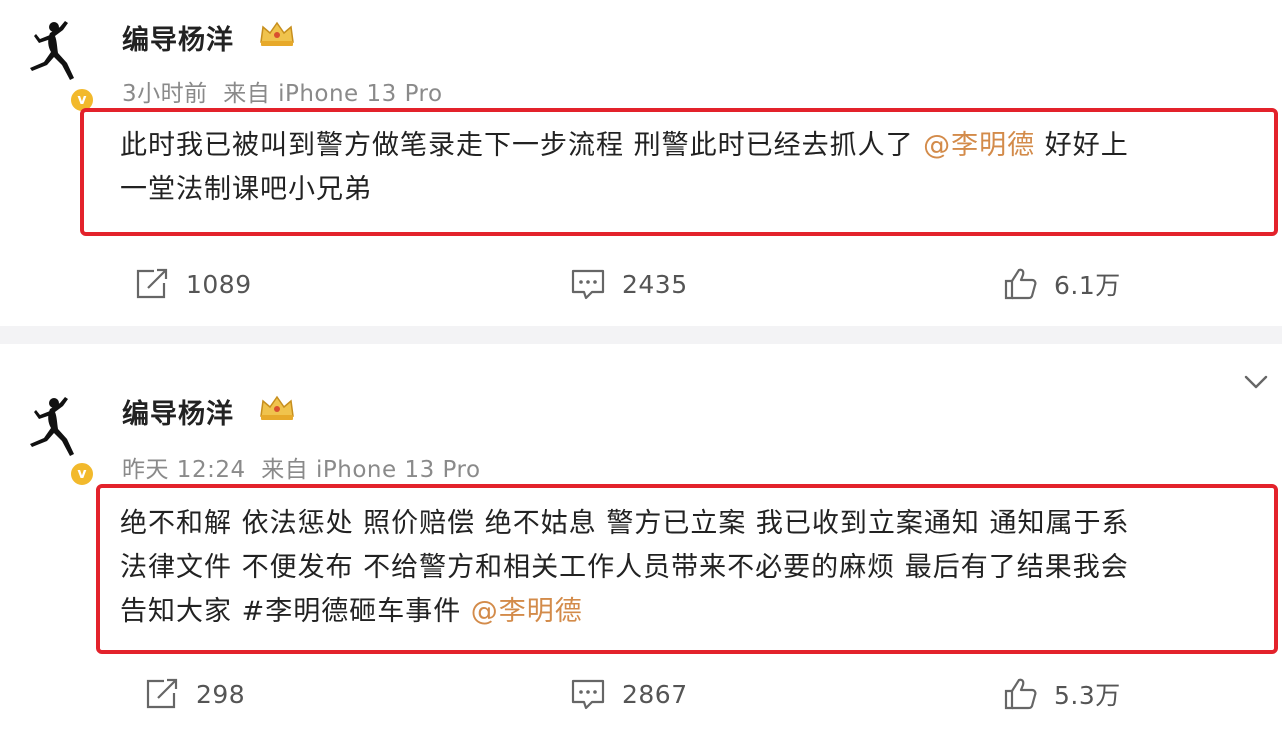  Describe the element at coordinates (282, 94) in the screenshot. I see `post-meta: 3小时前 来自 iPhone 13 Pro` at that location.